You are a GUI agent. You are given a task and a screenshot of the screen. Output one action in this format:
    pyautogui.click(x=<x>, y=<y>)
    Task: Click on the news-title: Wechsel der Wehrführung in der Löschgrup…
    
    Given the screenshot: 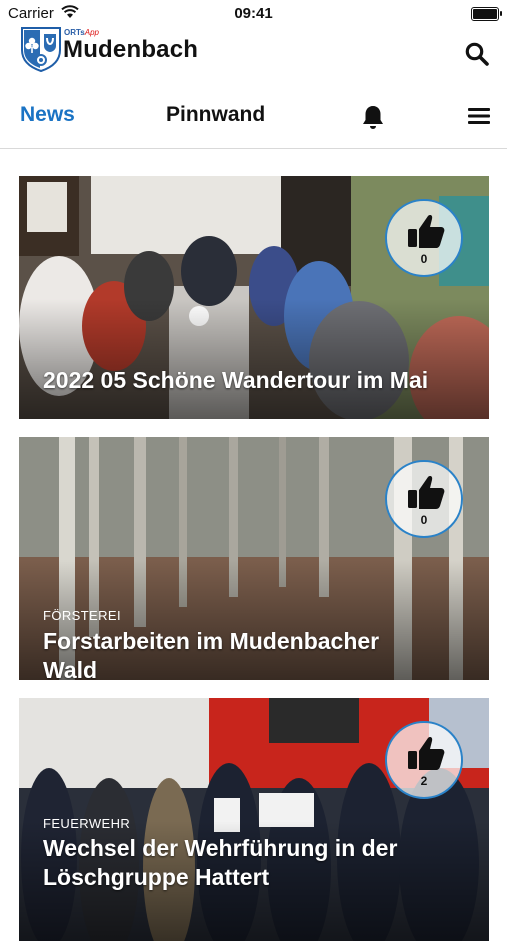 What is the action you would take?
    pyautogui.click(x=220, y=862)
    